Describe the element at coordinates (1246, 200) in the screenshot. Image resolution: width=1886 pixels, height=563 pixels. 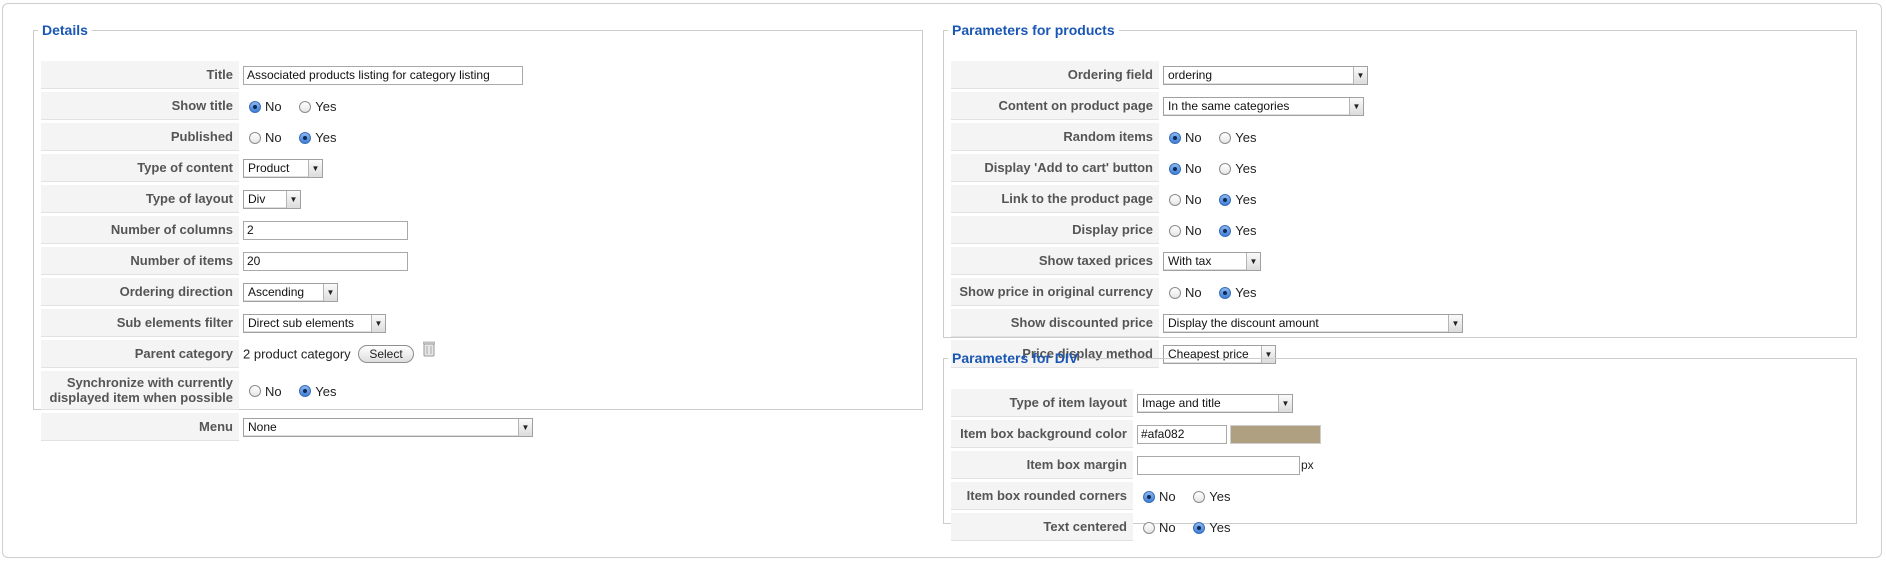
I see `link-yes-label: Yes` at that location.